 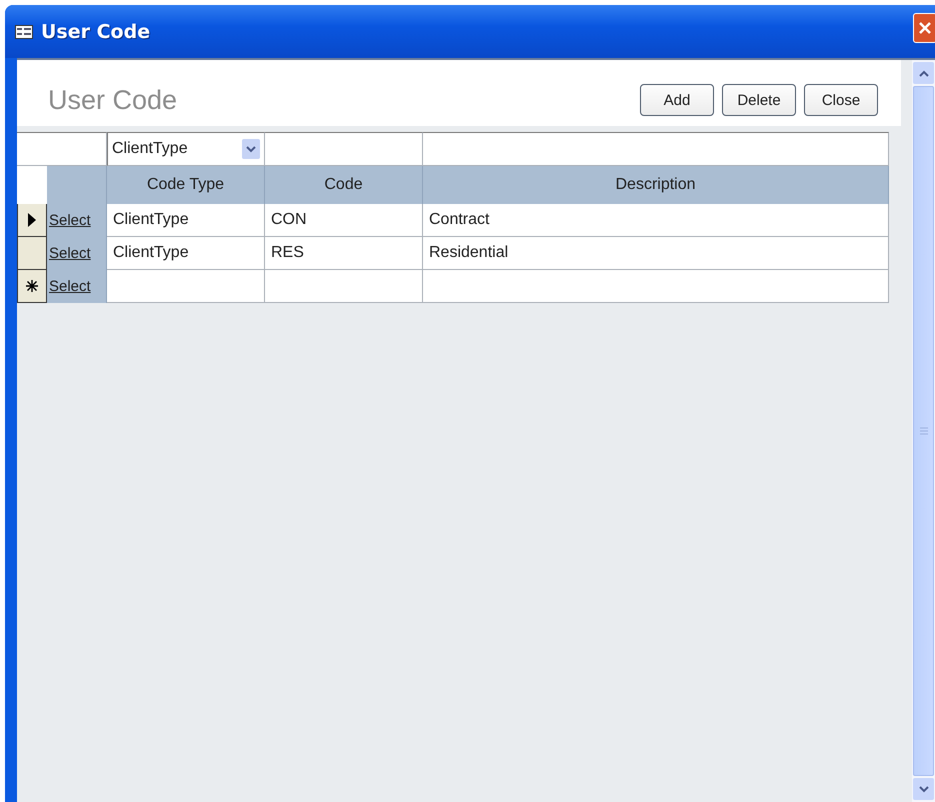 What do you see at coordinates (924, 28) in the screenshot?
I see `close-icon` at bounding box center [924, 28].